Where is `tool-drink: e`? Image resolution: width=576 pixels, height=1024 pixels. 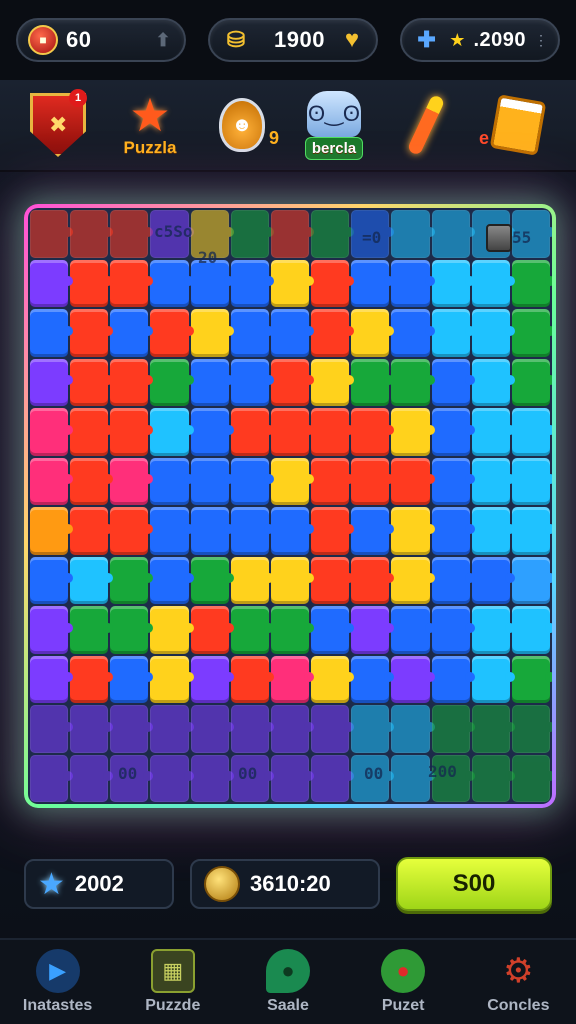
tool-drink: e is located at coordinates (518, 125).